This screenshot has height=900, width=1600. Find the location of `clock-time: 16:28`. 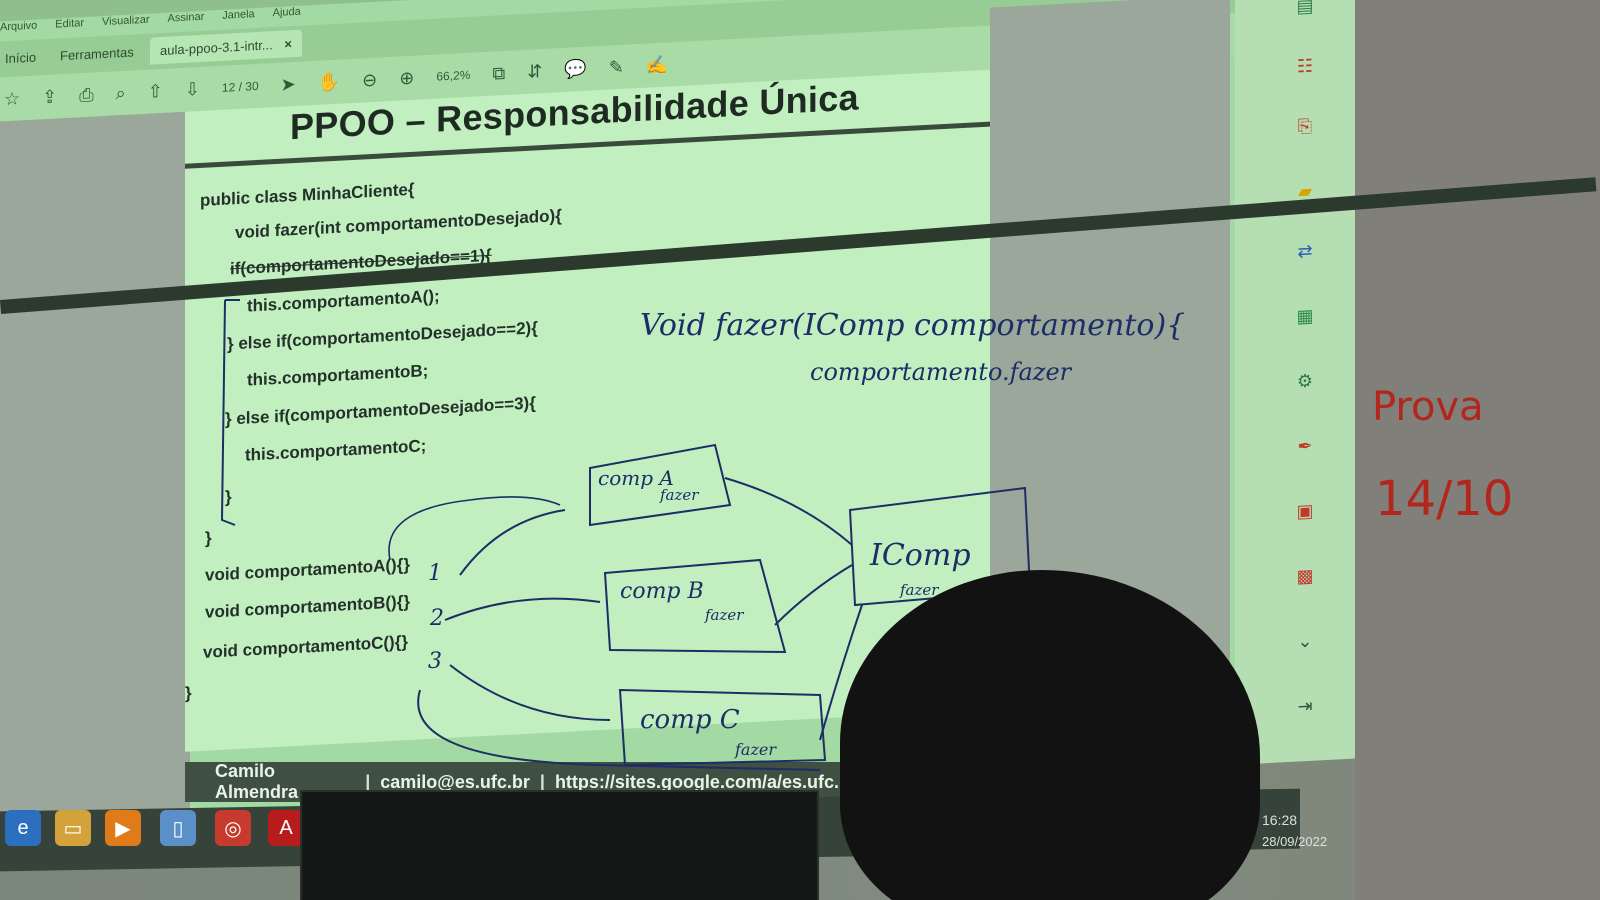

clock-time: 16:28 is located at coordinates (1280, 820).